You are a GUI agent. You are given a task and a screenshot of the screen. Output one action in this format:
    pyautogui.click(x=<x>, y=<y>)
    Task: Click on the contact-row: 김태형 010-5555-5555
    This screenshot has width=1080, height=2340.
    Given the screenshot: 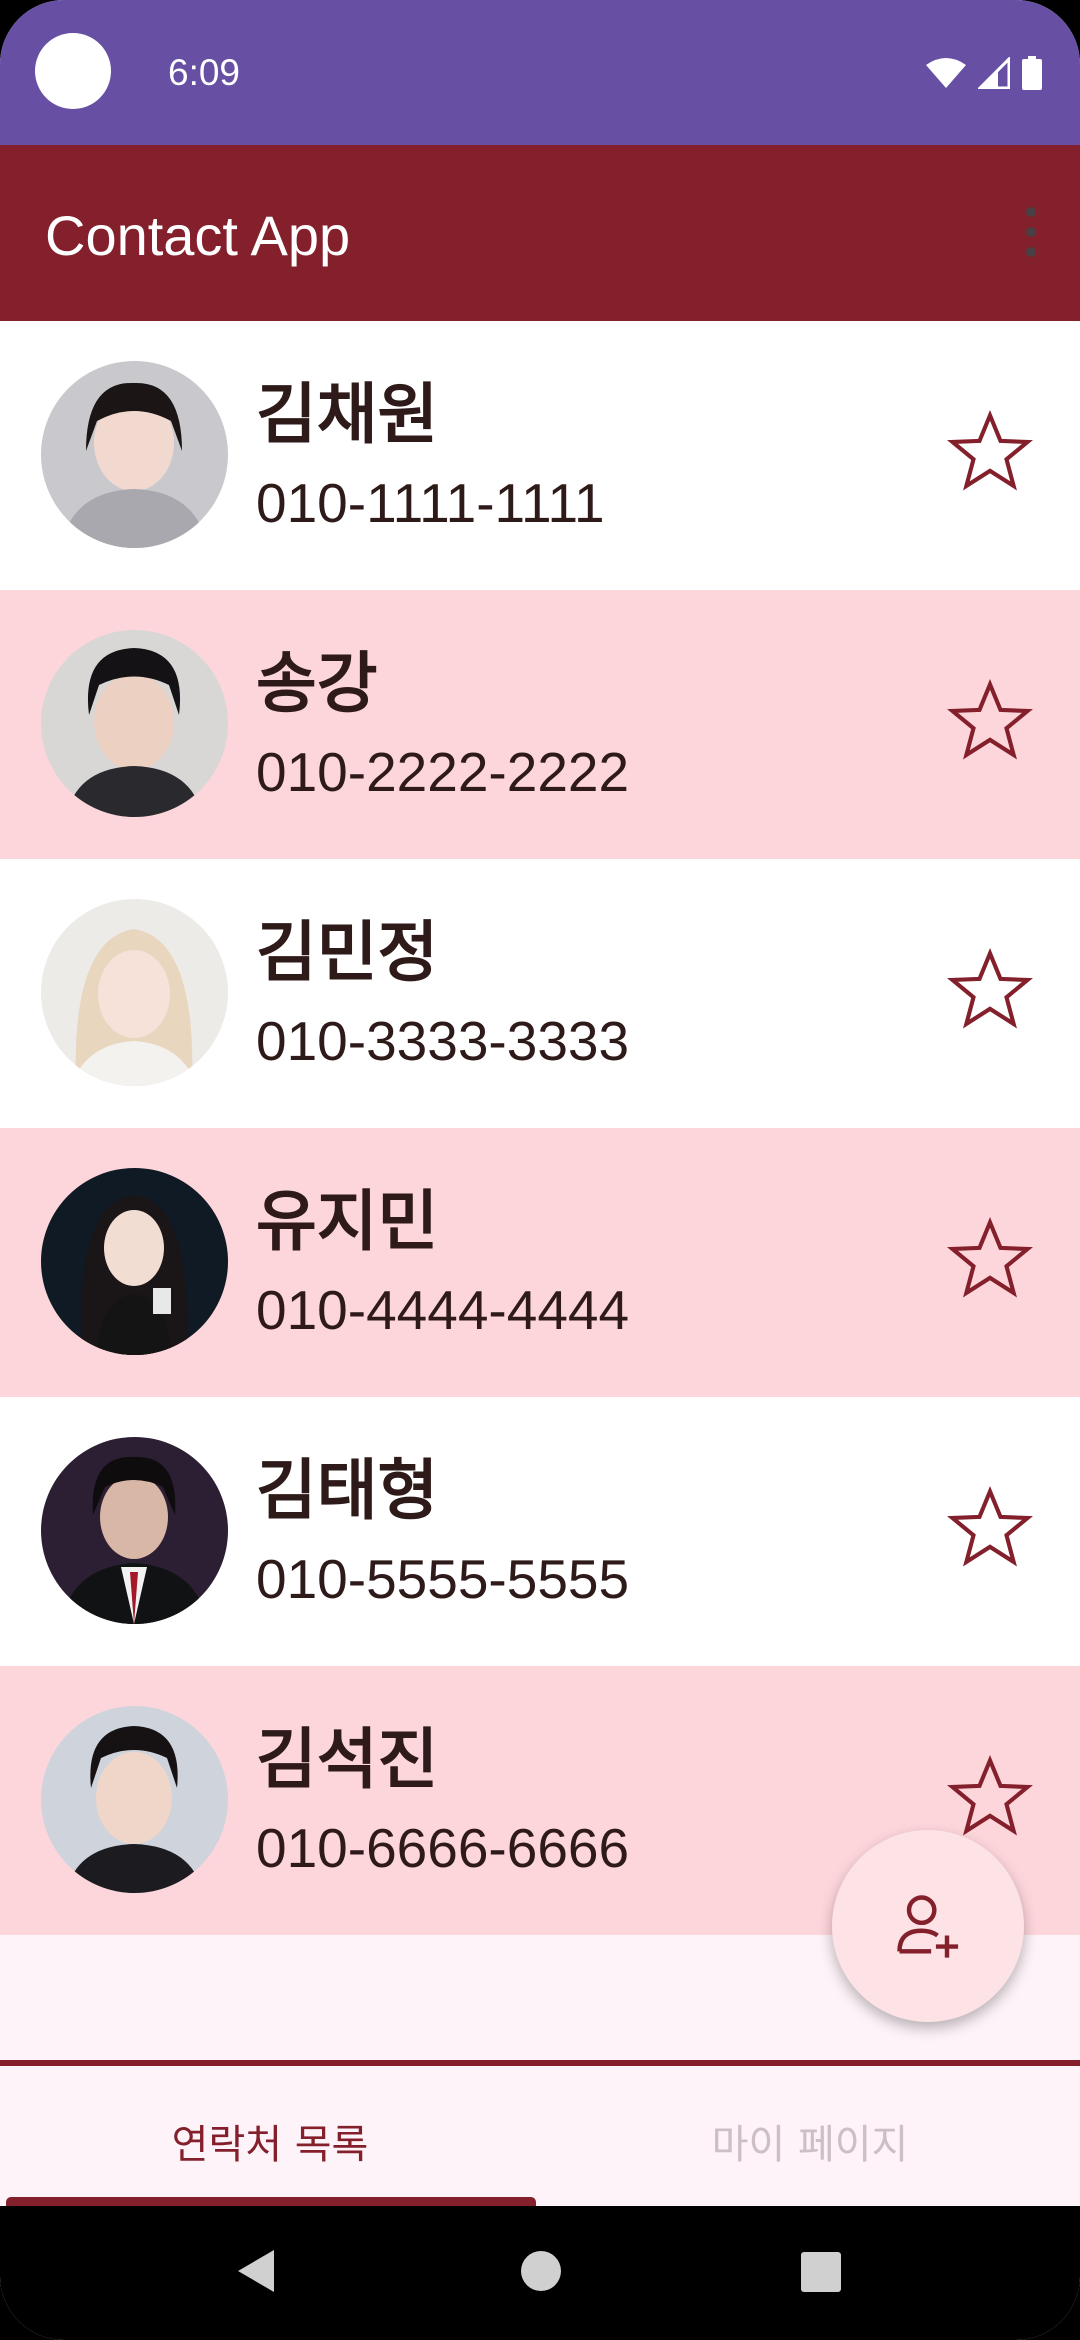 What is the action you would take?
    pyautogui.click(x=540, y=1531)
    